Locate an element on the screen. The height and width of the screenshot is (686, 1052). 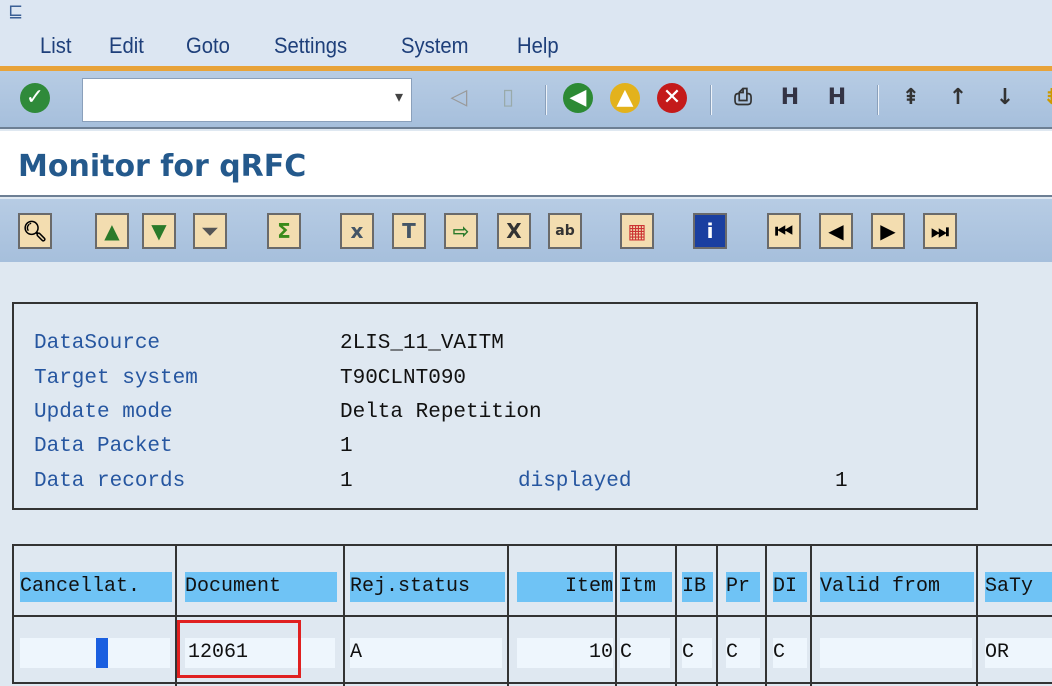
local-file-icon: ⇨ is located at coordinates (461, 231).